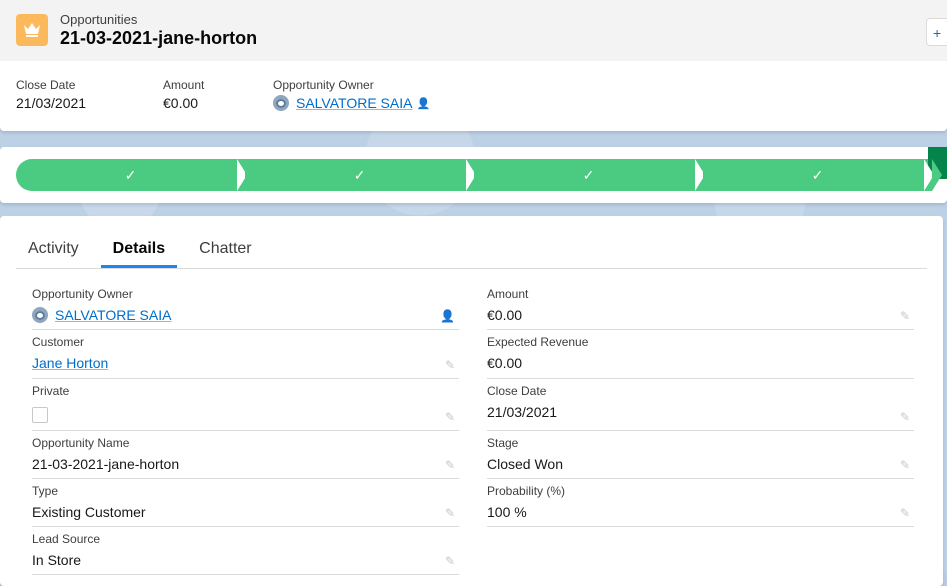 The width and height of the screenshot is (947, 586). Describe the element at coordinates (538, 342) in the screenshot. I see `field-label: Expected Revenue` at that location.